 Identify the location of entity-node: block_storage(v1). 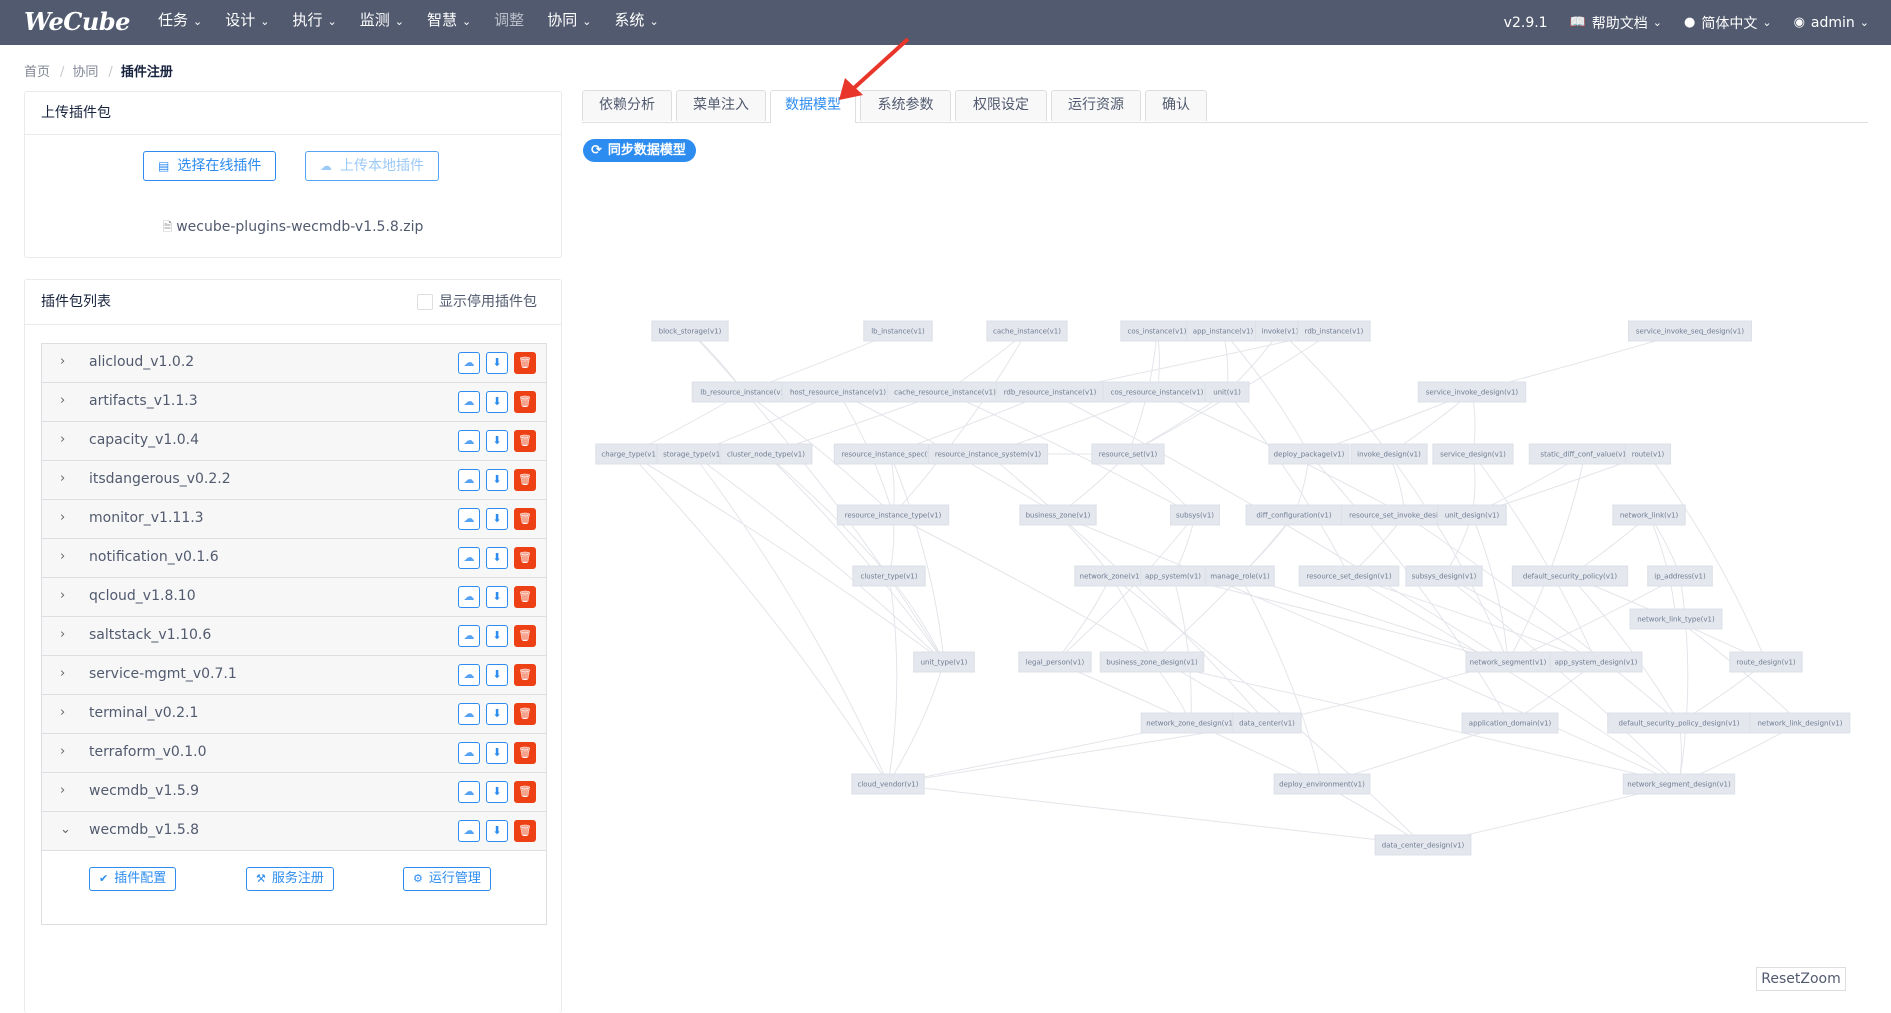
(690, 331).